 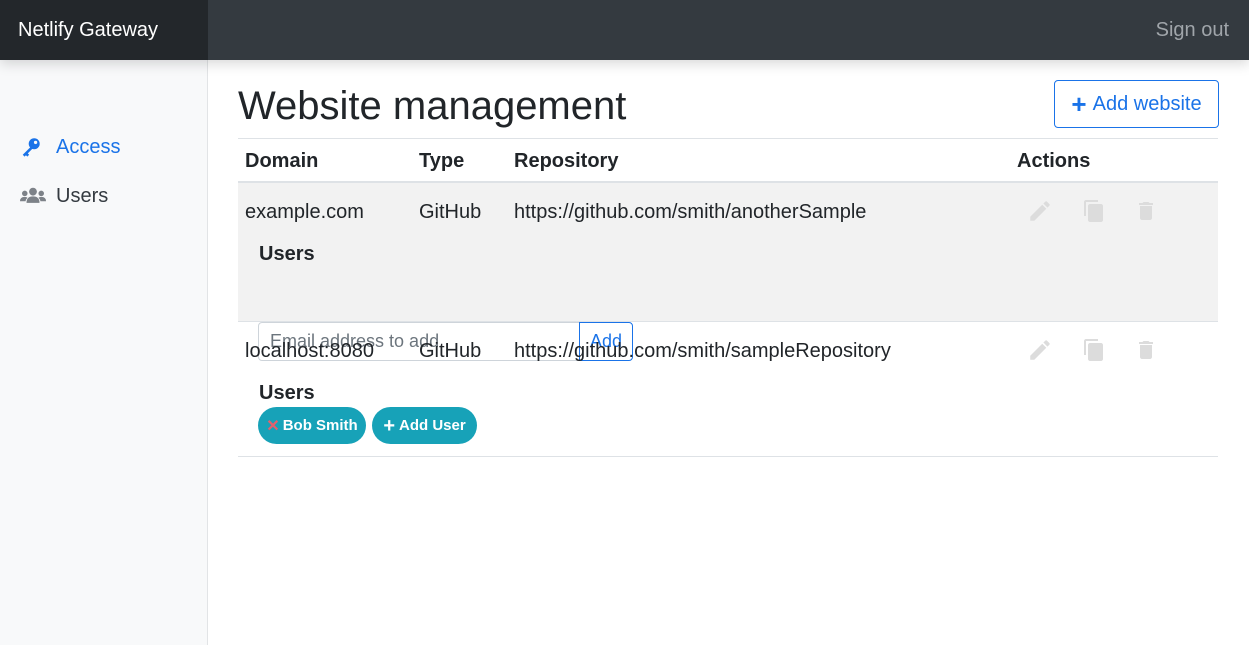 What do you see at coordinates (432, 106) in the screenshot?
I see `page-title: Website management` at bounding box center [432, 106].